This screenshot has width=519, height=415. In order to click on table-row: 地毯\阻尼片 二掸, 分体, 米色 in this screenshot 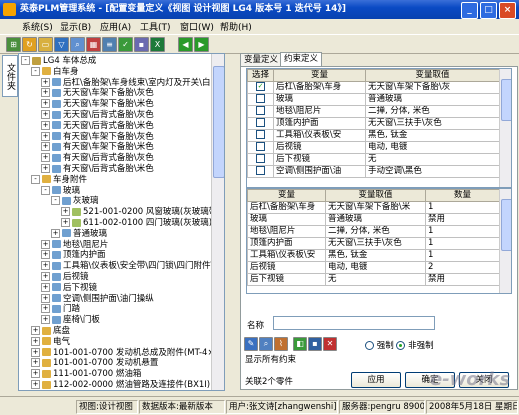, I will do `click(373, 111)`.